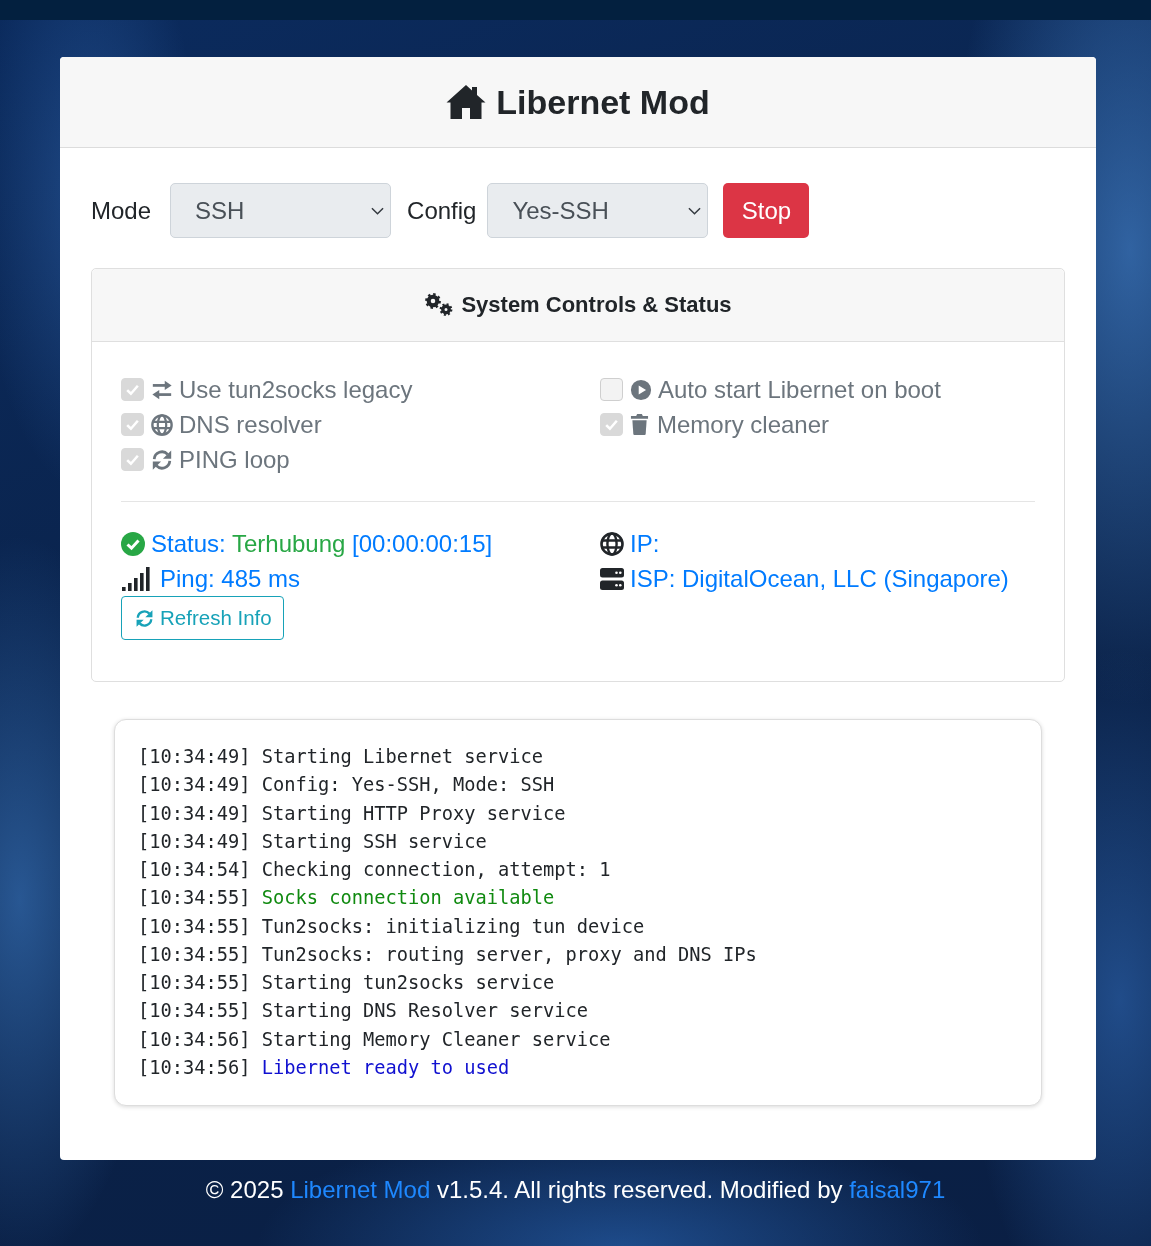 This screenshot has width=1151, height=1246. What do you see at coordinates (466, 102) in the screenshot?
I see `home-icon` at bounding box center [466, 102].